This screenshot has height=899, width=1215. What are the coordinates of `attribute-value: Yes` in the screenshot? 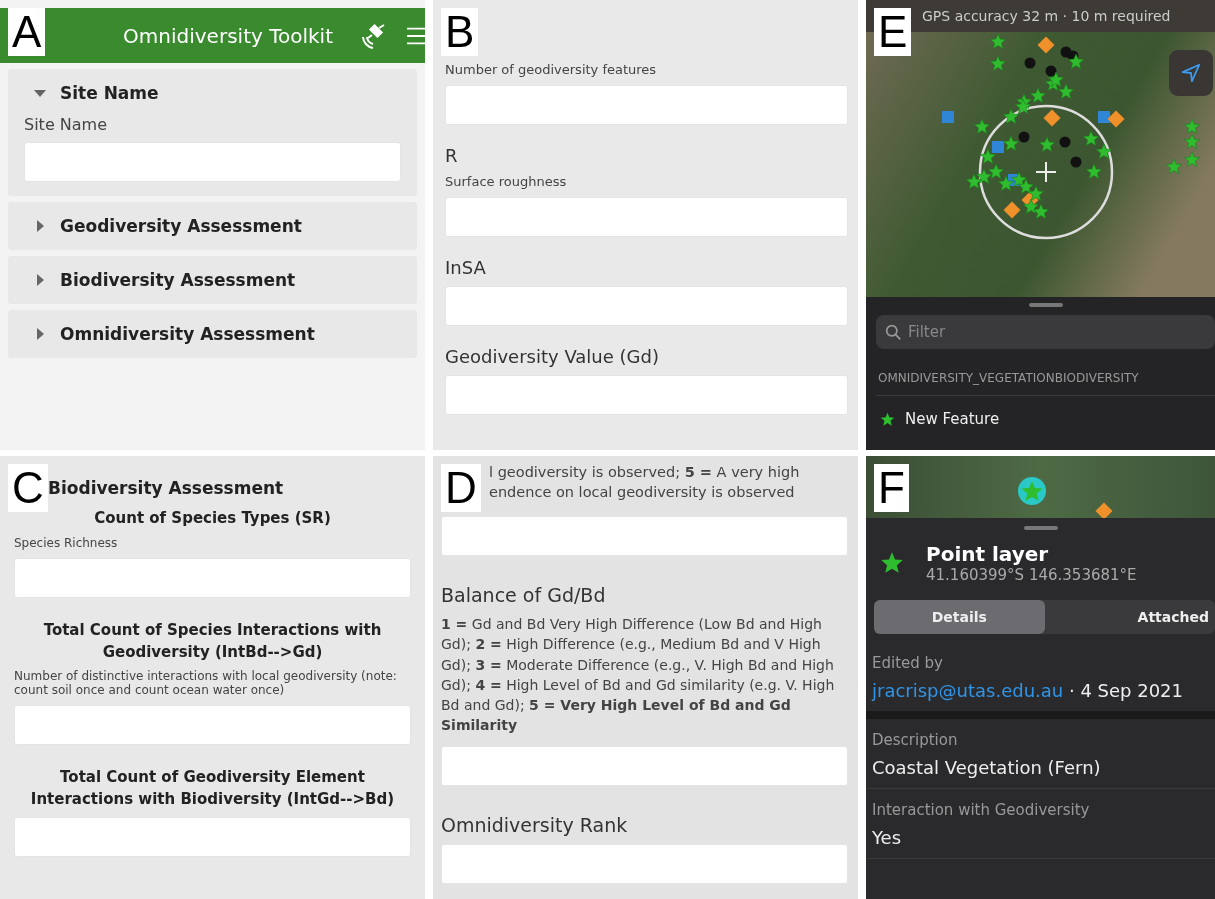 It's located at (887, 837).